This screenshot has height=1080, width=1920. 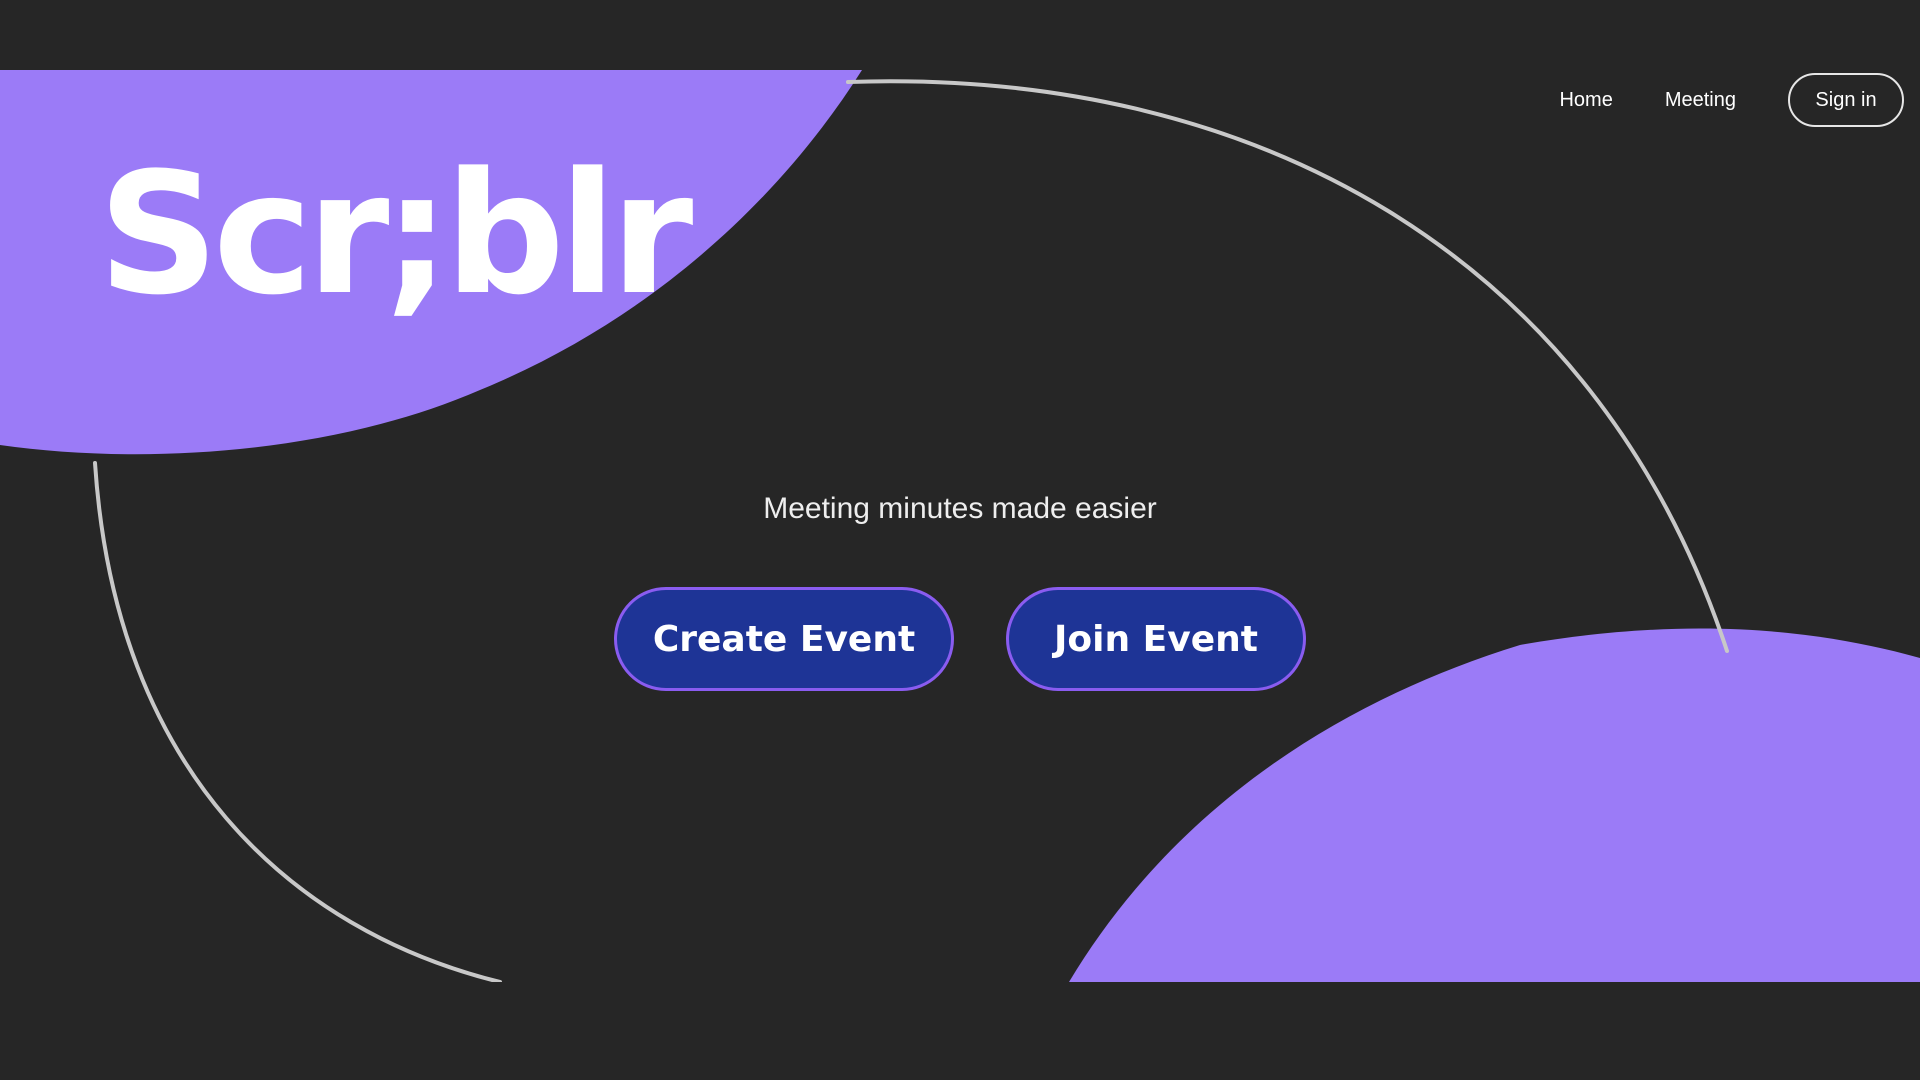 What do you see at coordinates (960, 508) in the screenshot?
I see `tagline: Meeting minutes made easier` at bounding box center [960, 508].